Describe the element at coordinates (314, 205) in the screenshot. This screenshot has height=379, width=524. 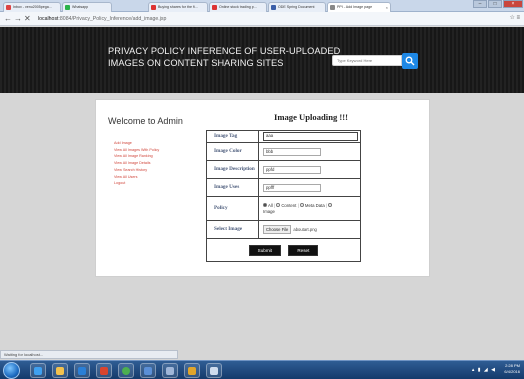
I see `policy-metadata-label: Meta Data` at that location.